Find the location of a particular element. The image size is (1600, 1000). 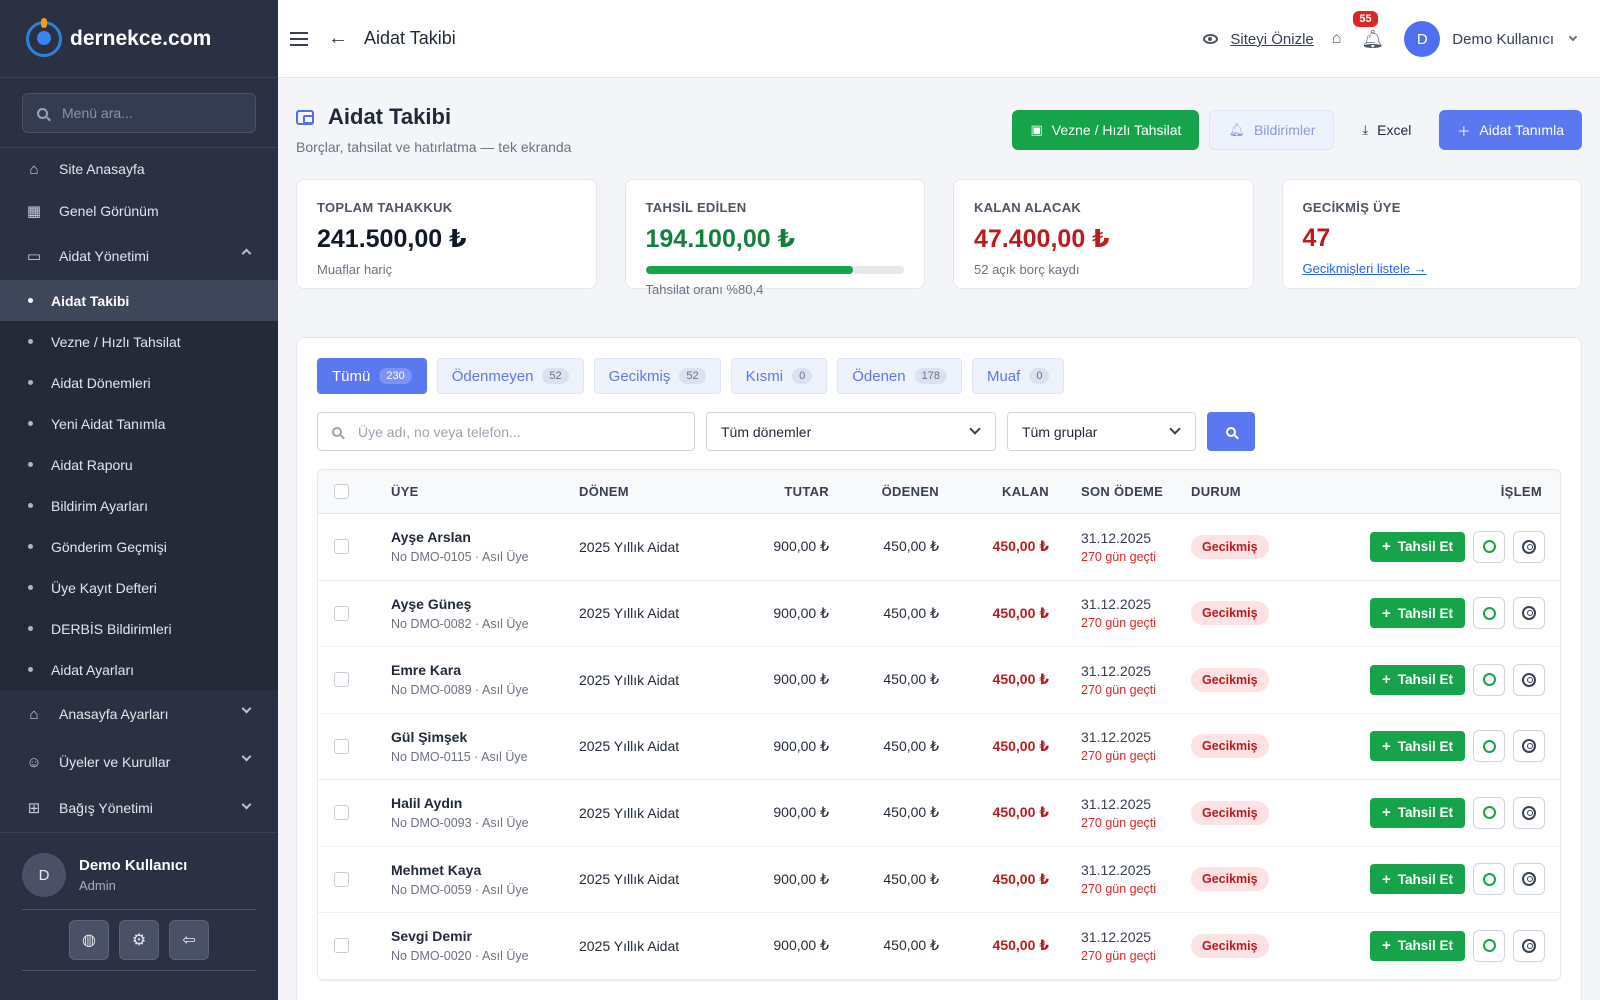

sidebar-subitem-gonderim-gecmisi: Gönderim Geçmişi is located at coordinates (139, 546).